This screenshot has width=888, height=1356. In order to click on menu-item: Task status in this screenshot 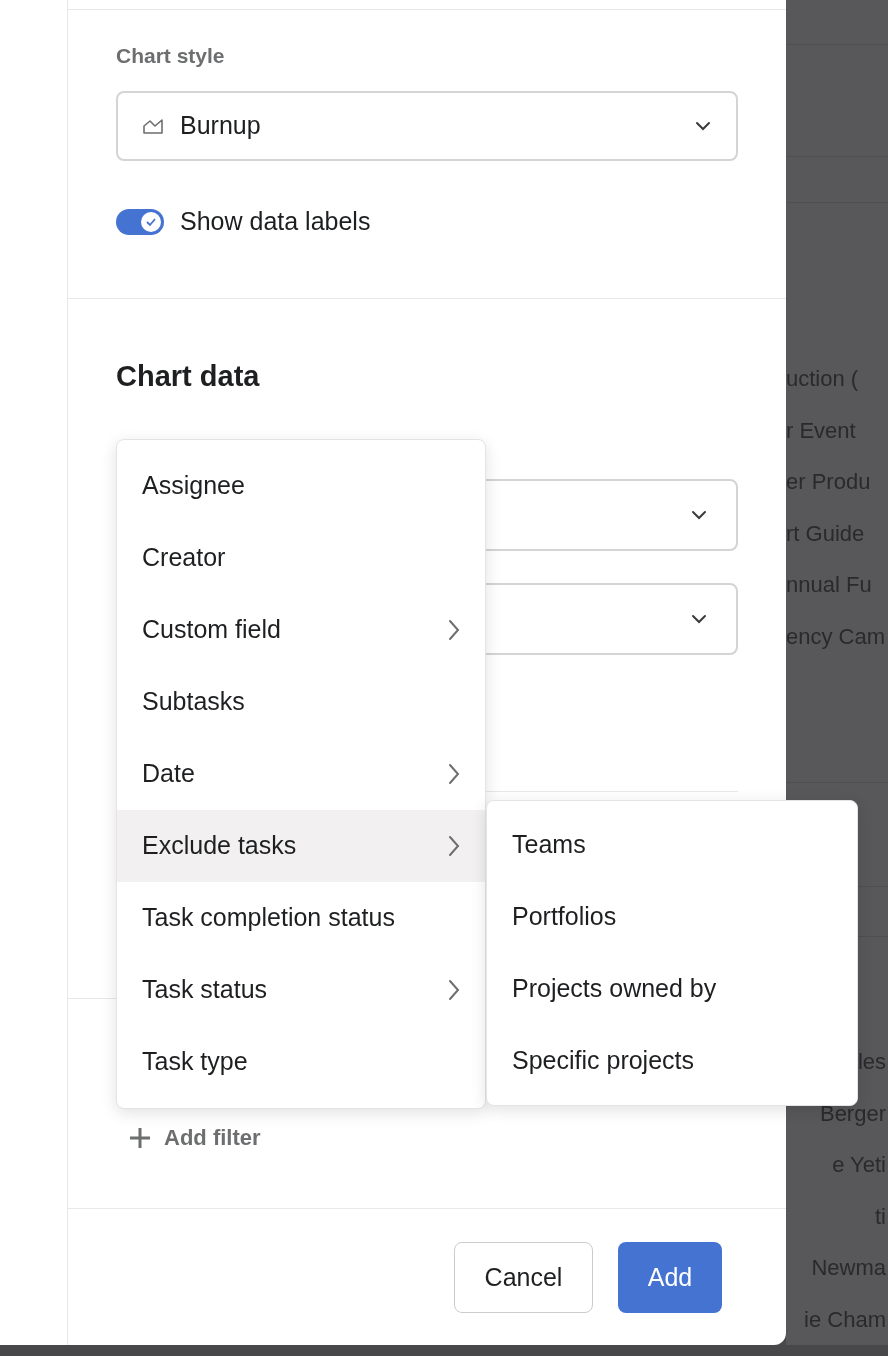, I will do `click(301, 990)`.